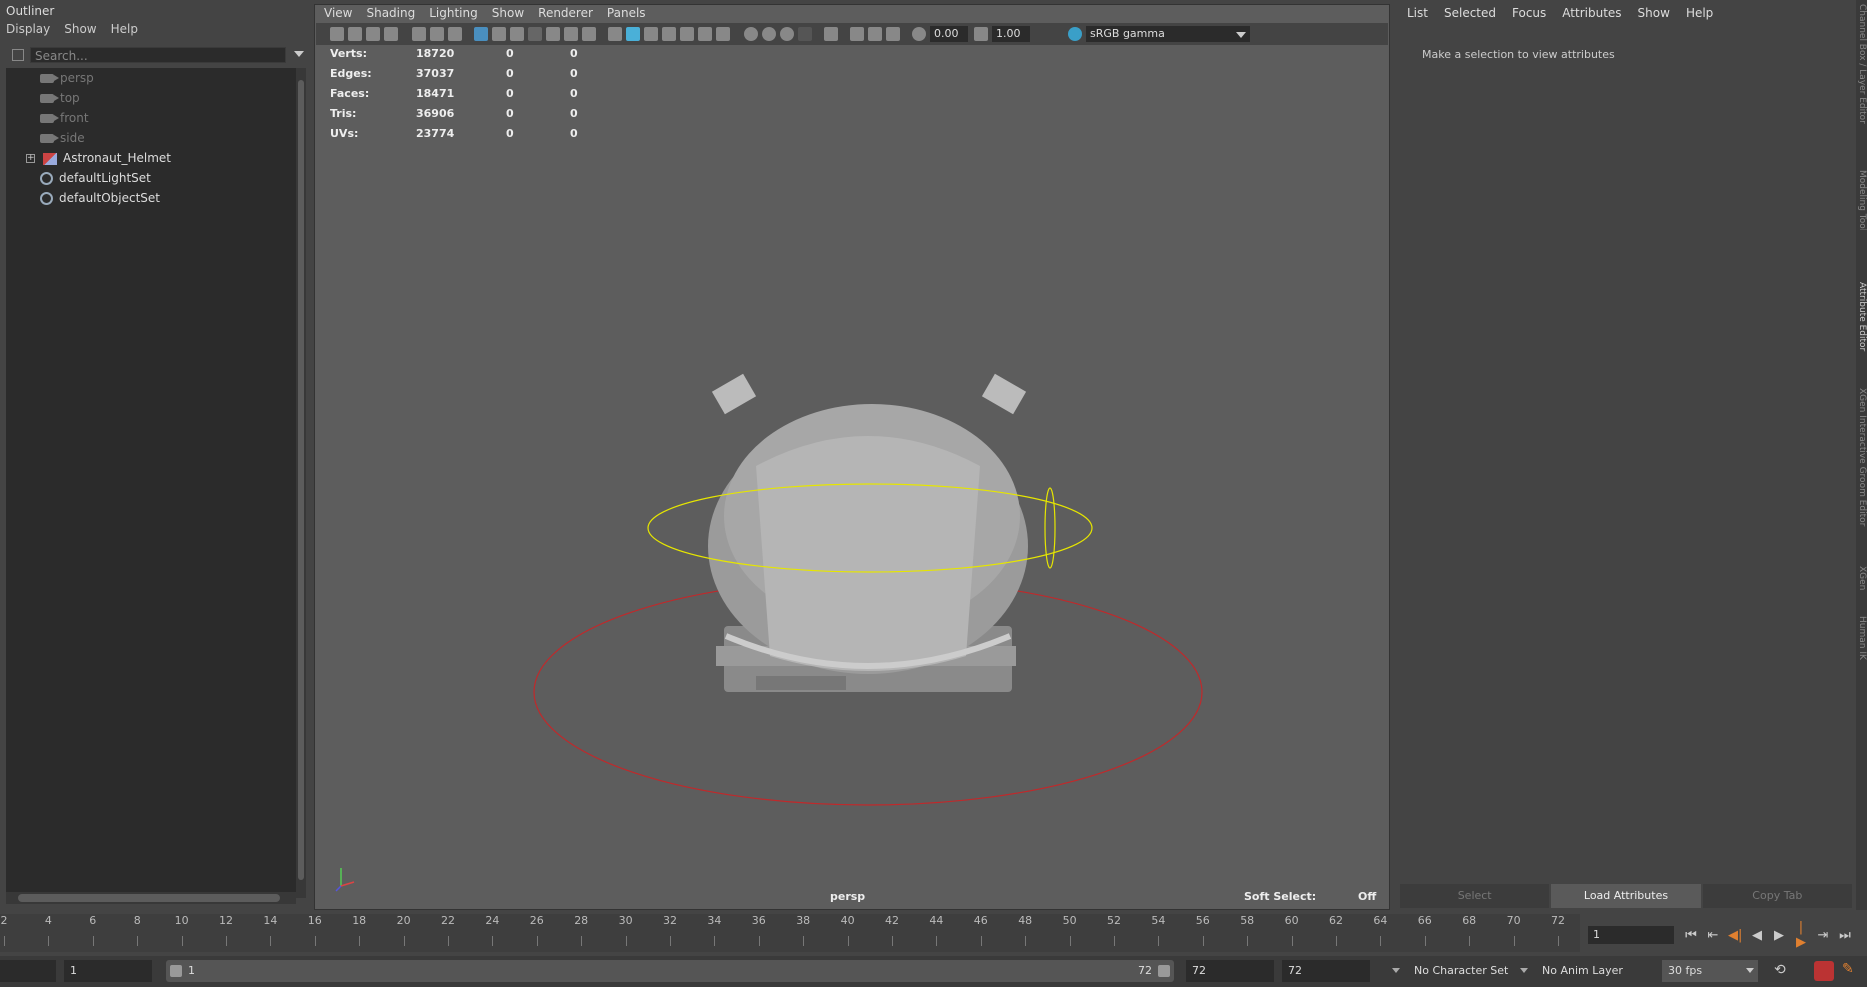 The height and width of the screenshot is (987, 1867). I want to click on attr-menu-list: List, so click(1417, 13).